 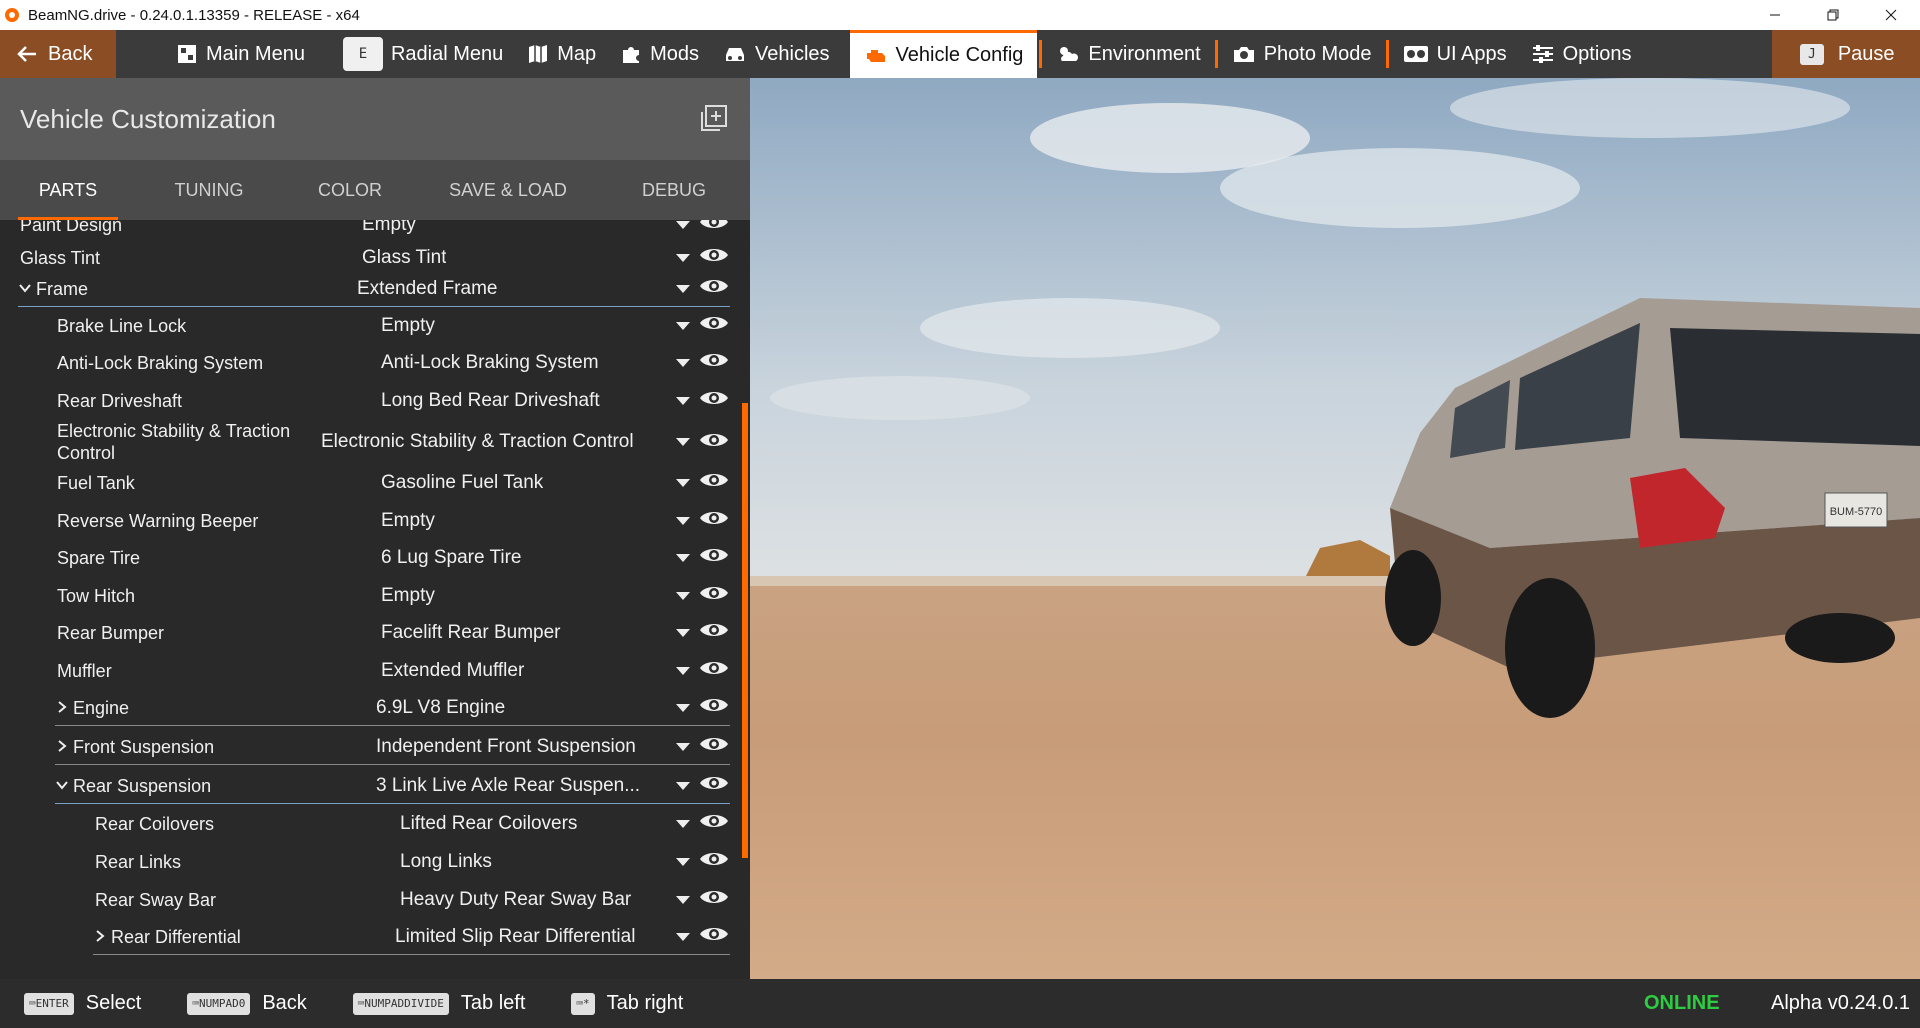 I want to click on part-select-value: Facelift Rear Bumper, so click(x=471, y=633).